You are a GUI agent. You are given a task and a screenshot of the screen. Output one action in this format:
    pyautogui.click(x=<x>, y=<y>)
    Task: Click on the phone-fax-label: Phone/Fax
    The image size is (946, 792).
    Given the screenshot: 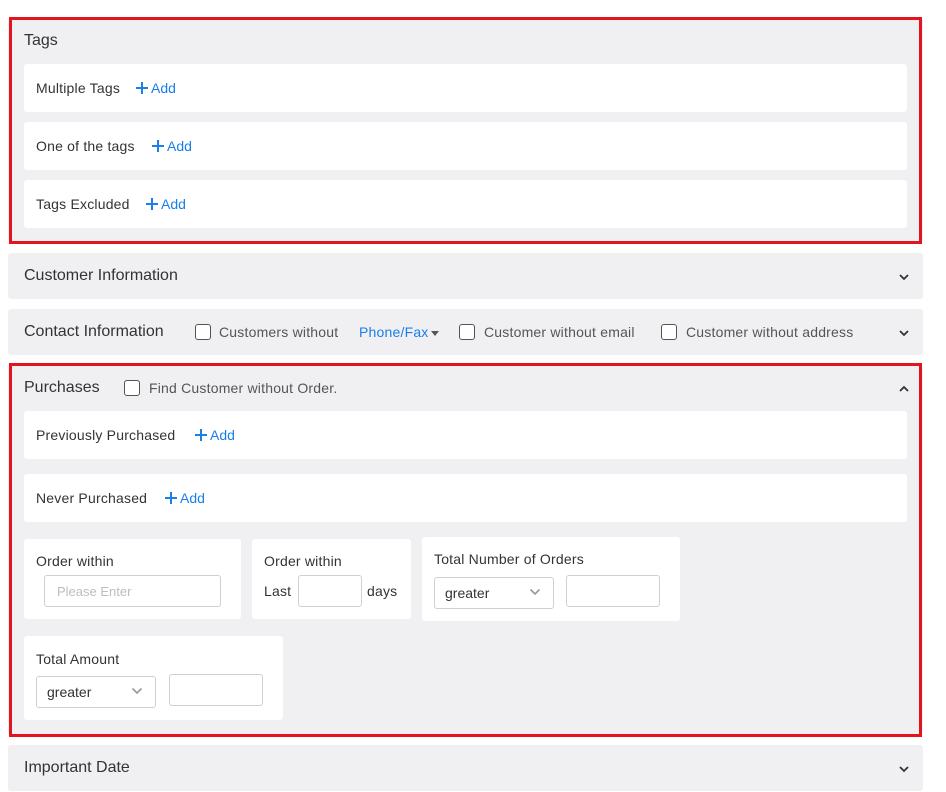 What is the action you would take?
    pyautogui.click(x=394, y=332)
    